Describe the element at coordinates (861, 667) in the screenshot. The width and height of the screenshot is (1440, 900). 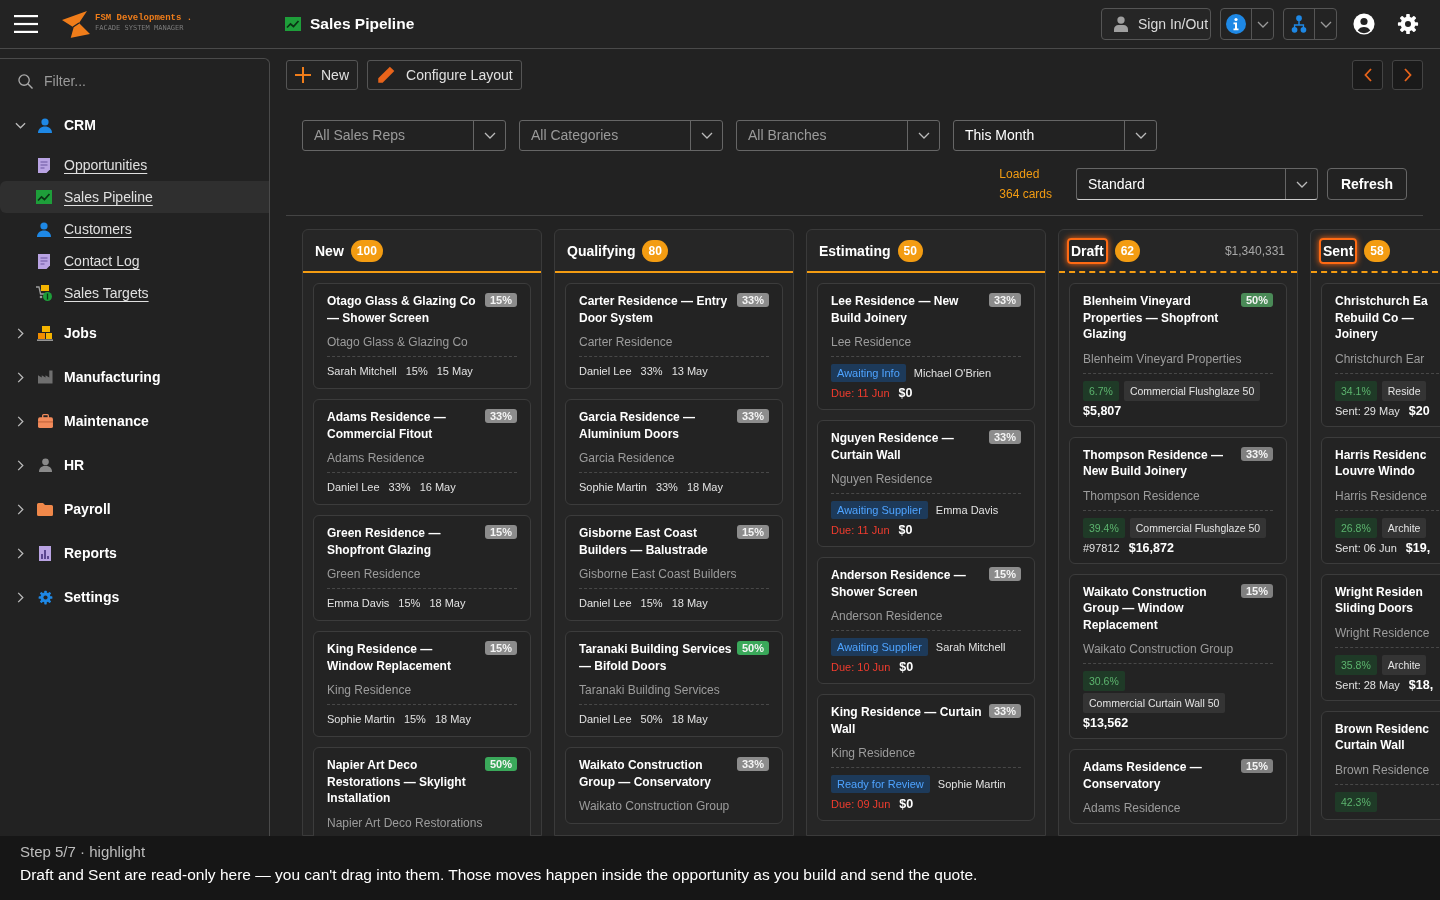
I see `due-date: Due: 10 Jun` at that location.